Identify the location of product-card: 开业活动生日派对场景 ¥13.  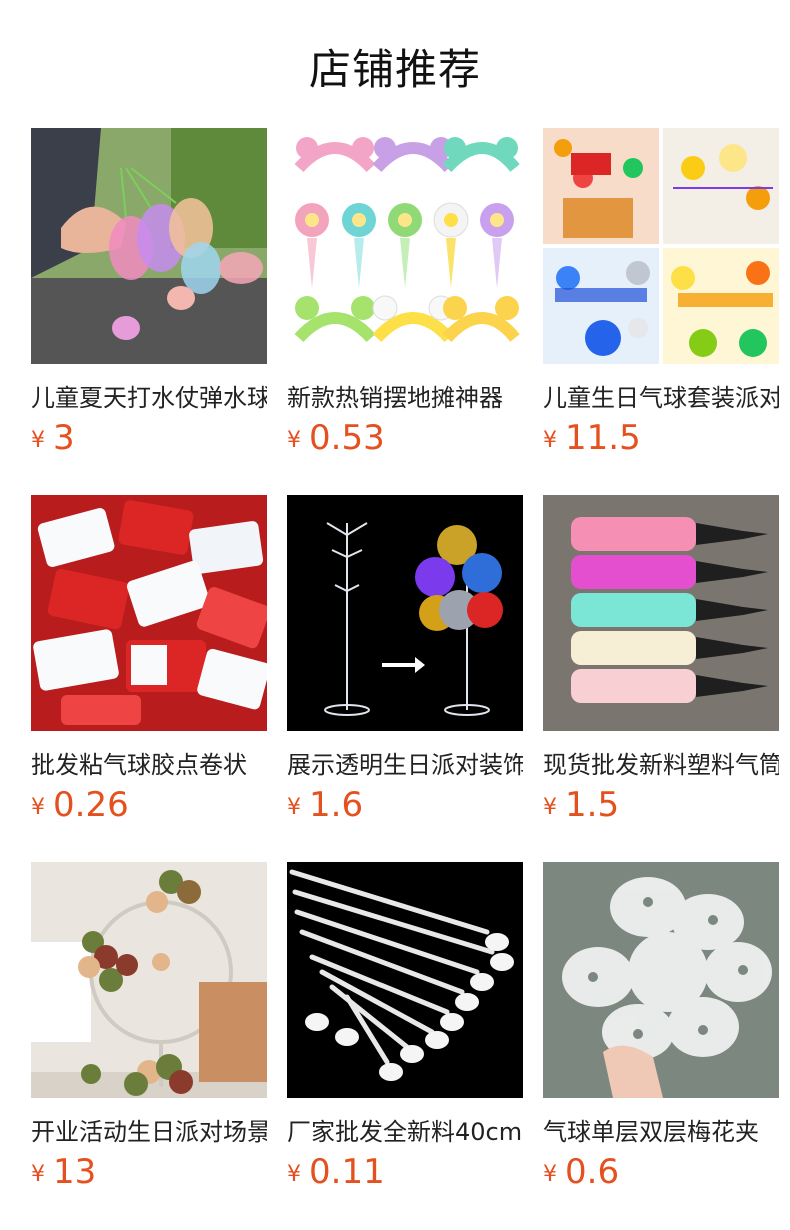
(149, 1032).